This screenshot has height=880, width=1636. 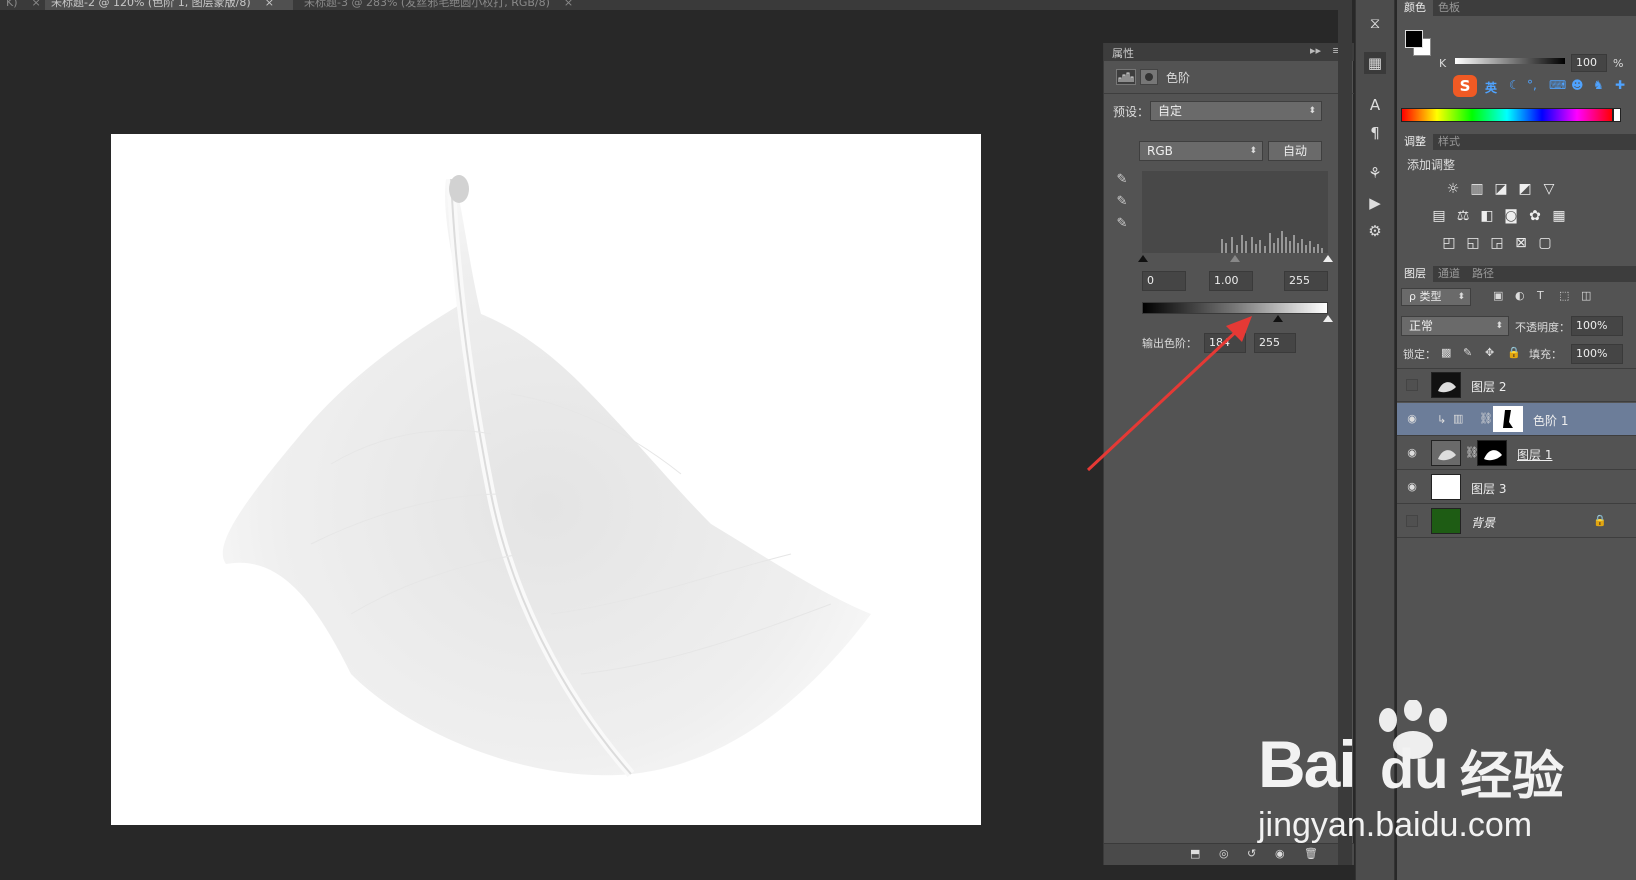 What do you see at coordinates (1235, 258) in the screenshot?
I see `input-gamma-slider` at bounding box center [1235, 258].